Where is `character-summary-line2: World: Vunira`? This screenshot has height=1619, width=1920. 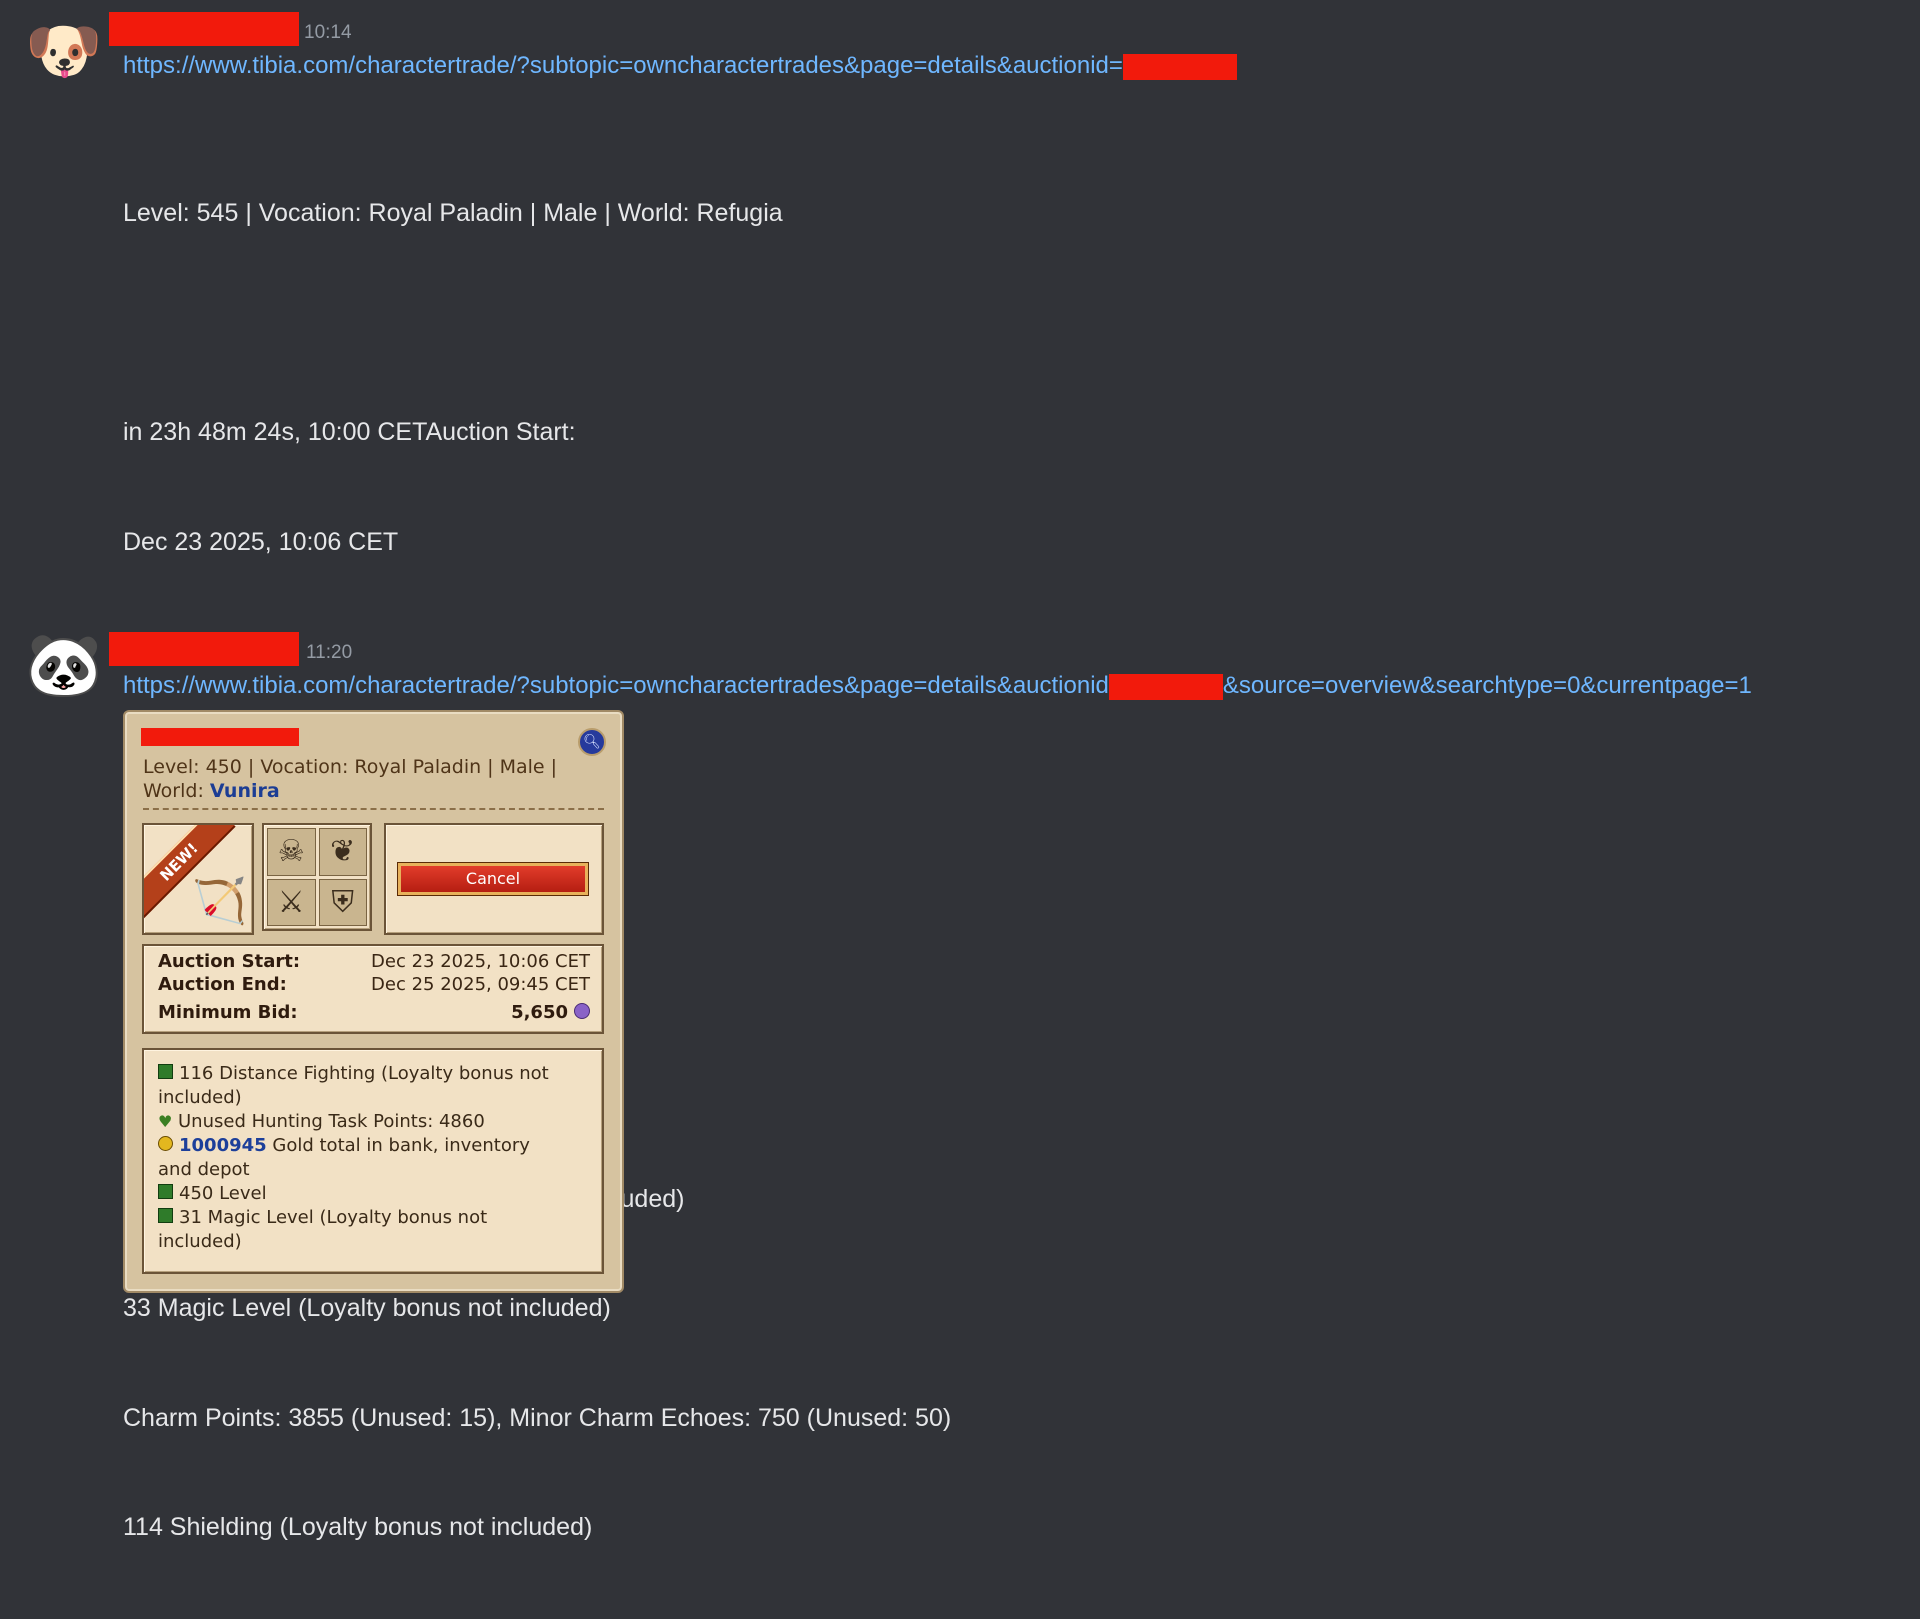 character-summary-line2: World: Vunira is located at coordinates (211, 791).